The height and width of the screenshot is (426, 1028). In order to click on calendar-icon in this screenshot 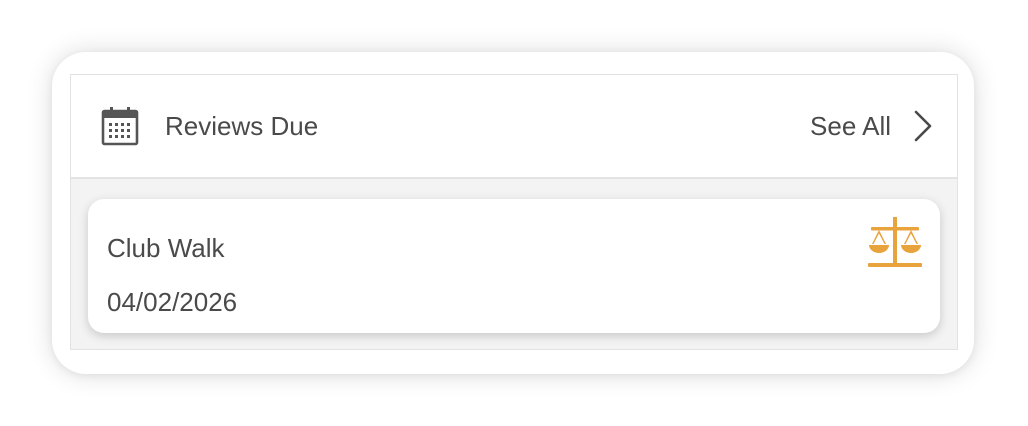, I will do `click(120, 126)`.